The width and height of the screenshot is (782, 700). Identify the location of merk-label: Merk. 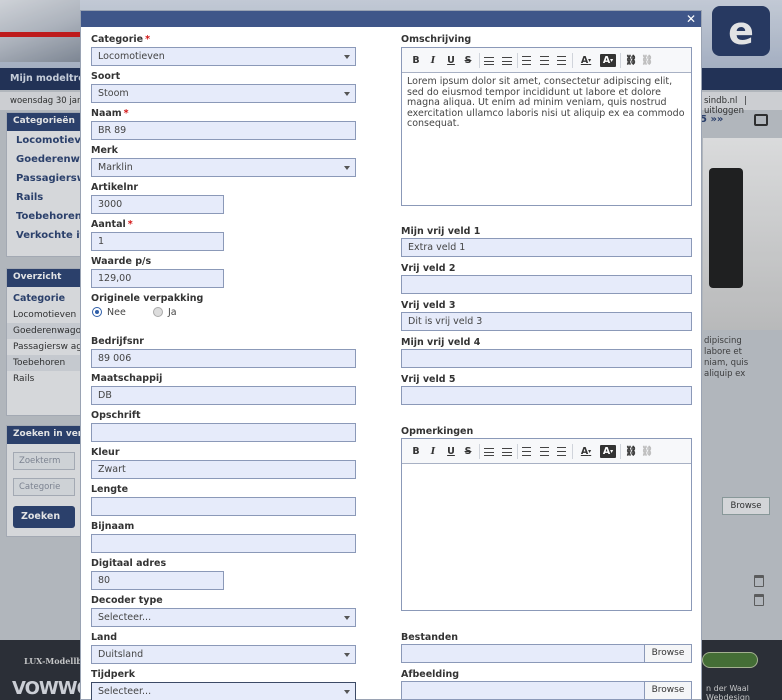
(104, 150).